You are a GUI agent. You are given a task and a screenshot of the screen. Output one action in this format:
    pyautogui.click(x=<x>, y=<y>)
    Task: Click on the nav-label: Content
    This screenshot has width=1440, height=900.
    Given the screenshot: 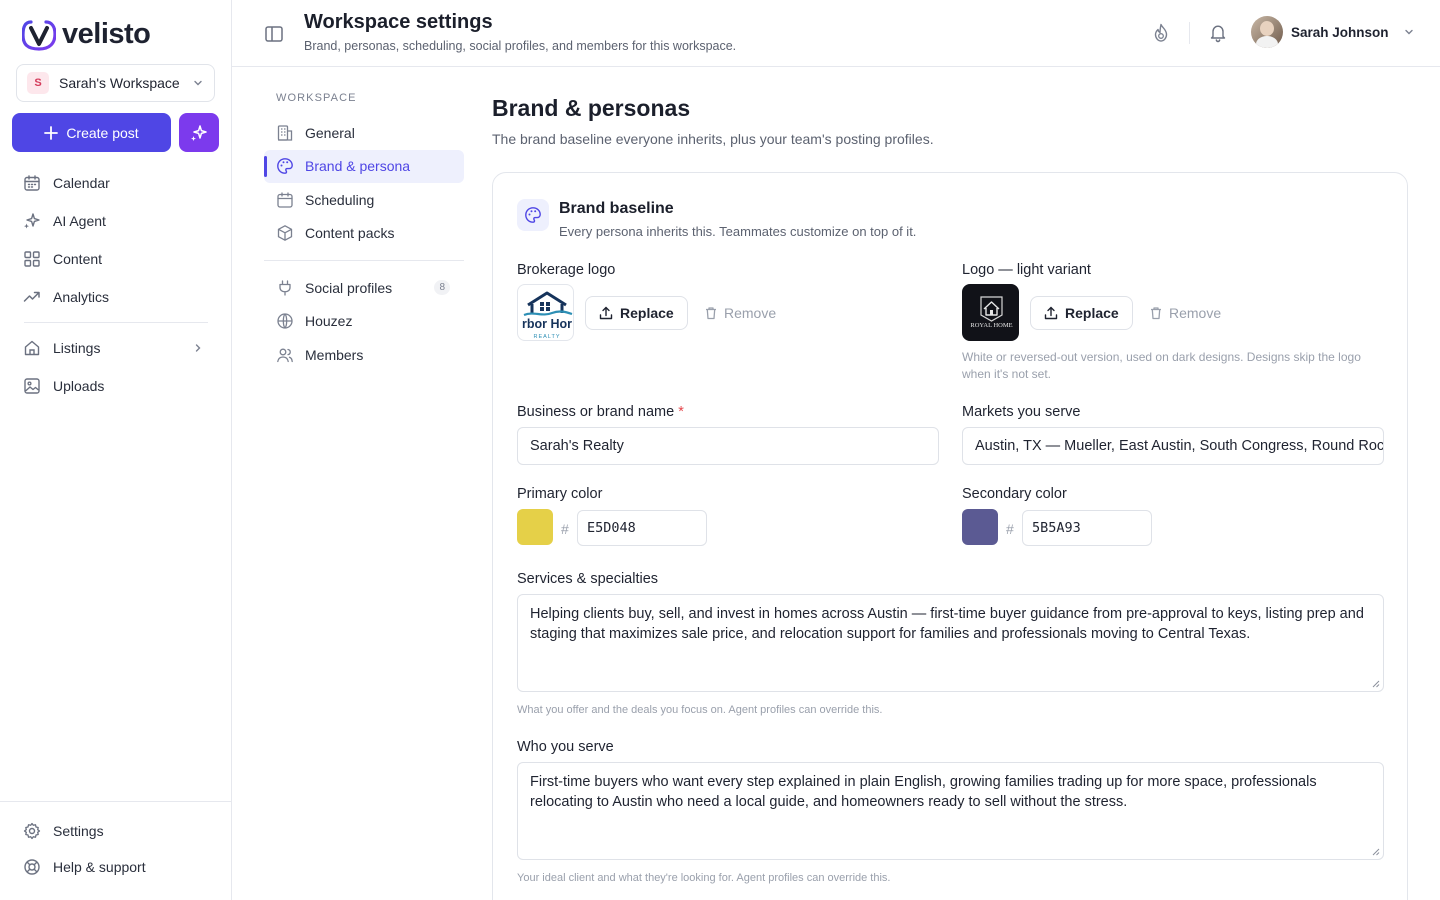 What is the action you would take?
    pyautogui.click(x=78, y=259)
    